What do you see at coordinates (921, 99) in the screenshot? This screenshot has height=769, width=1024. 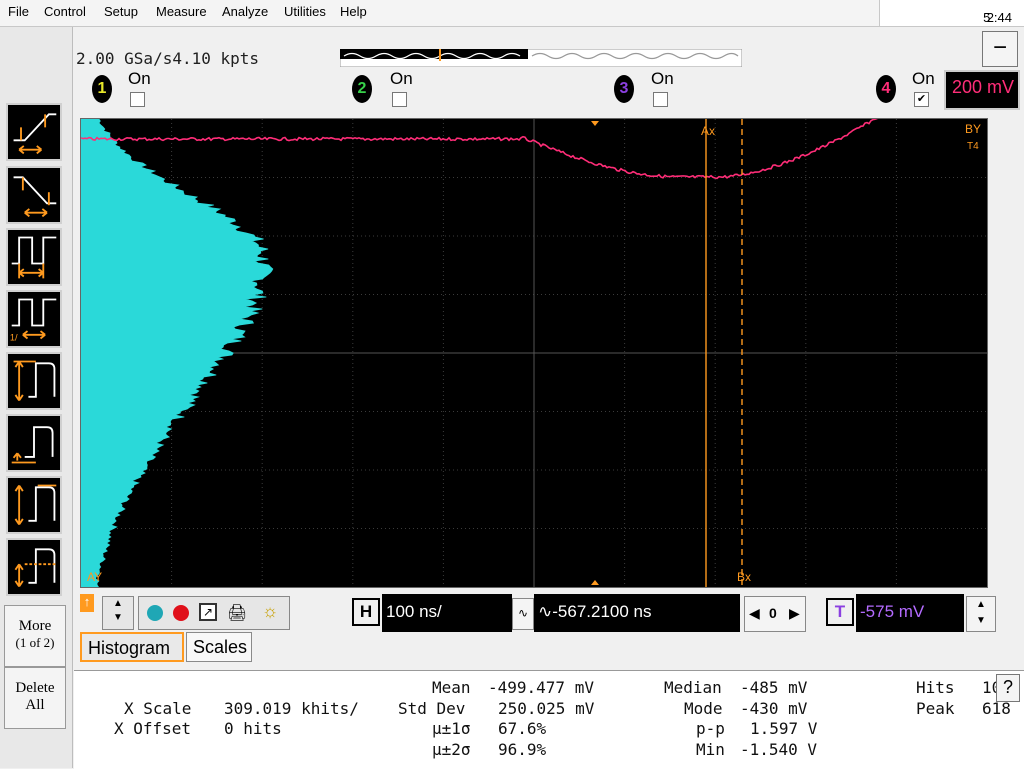 I see `channel-4-checkbox: ✔` at bounding box center [921, 99].